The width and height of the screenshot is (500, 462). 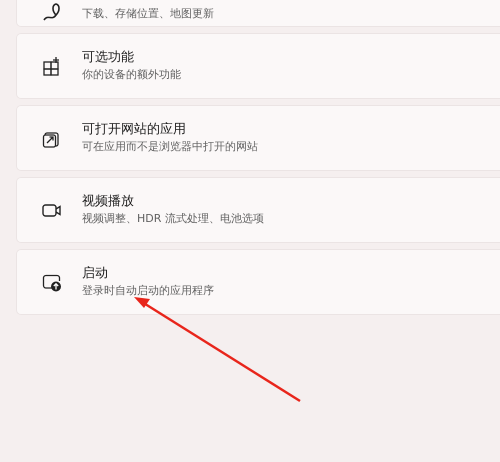 What do you see at coordinates (134, 130) in the screenshot?
I see `setting-title: 可打开网站的应用` at bounding box center [134, 130].